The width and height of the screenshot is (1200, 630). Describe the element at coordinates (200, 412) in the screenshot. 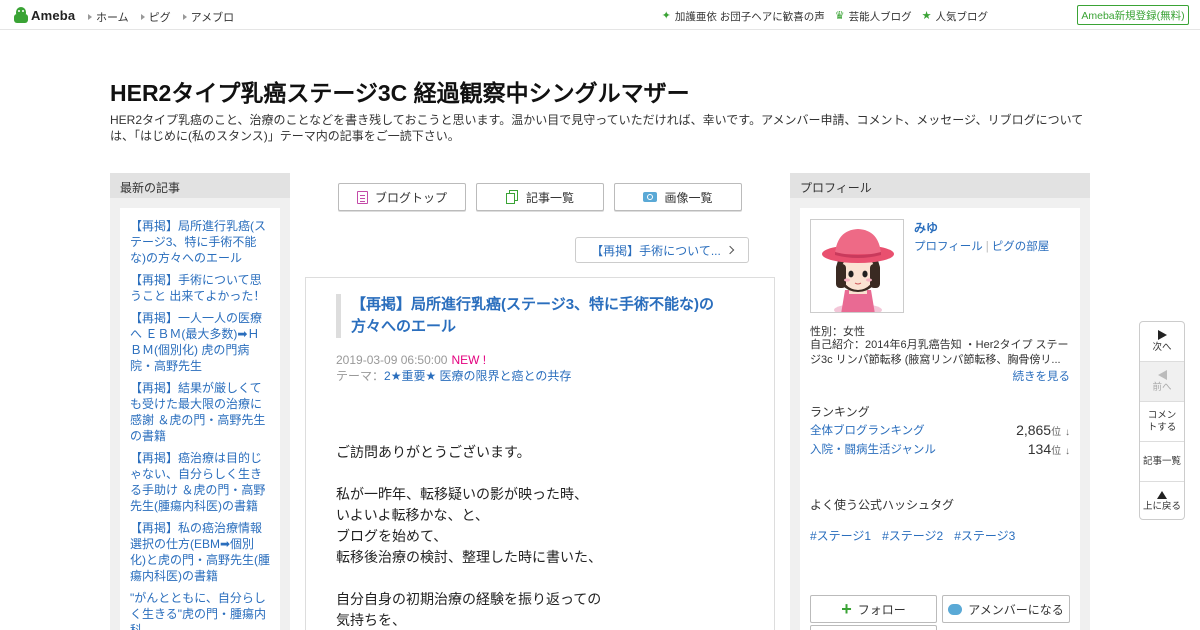

I see `recent-article-link: 【再掲】結果が厳しくても受けた最大限の治療に感謝 ＆虎の門・高野先生の書籍` at that location.